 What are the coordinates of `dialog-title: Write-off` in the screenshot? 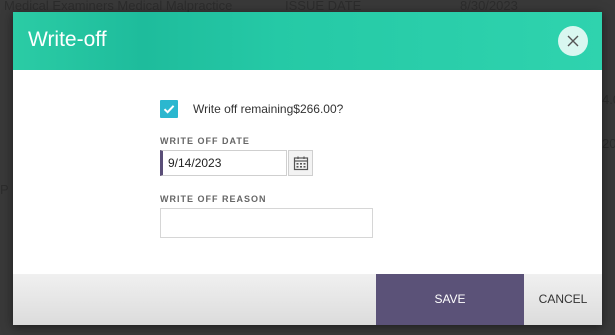 It's located at (67, 39).